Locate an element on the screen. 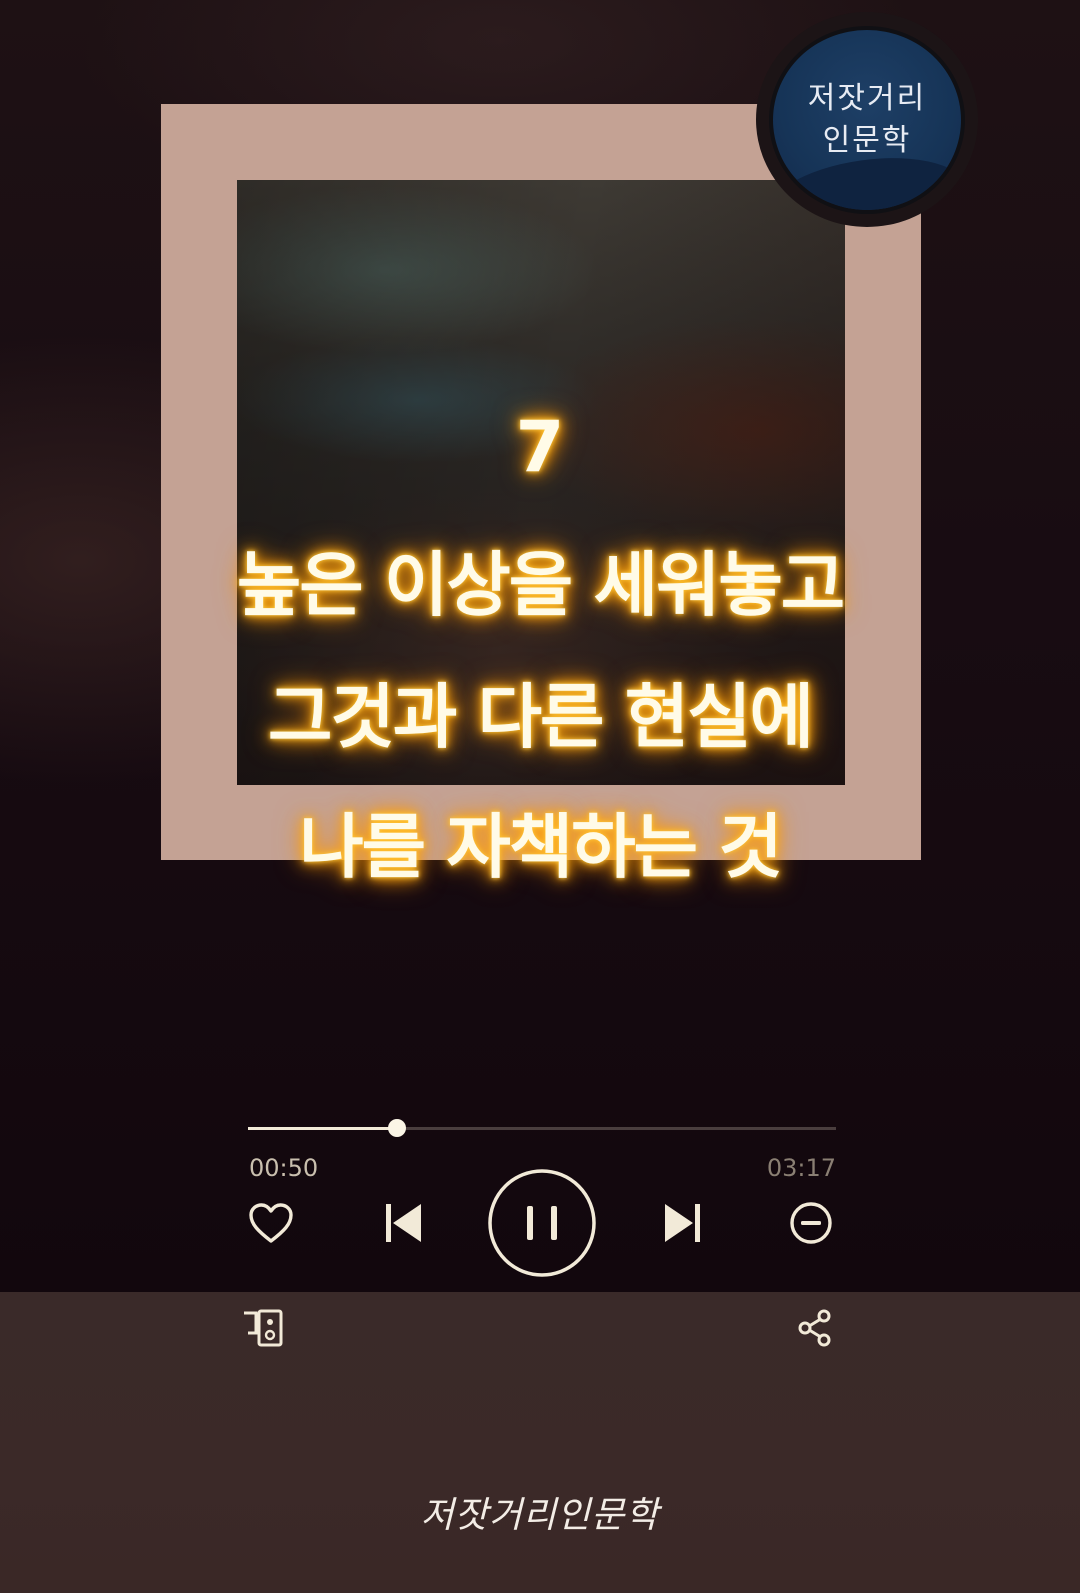  progress-bar is located at coordinates (542, 1128).